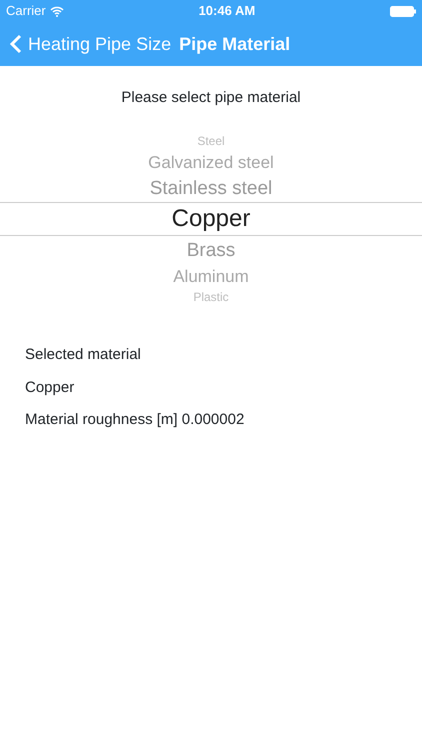  What do you see at coordinates (211, 276) in the screenshot?
I see `picker-option: Aluminum` at bounding box center [211, 276].